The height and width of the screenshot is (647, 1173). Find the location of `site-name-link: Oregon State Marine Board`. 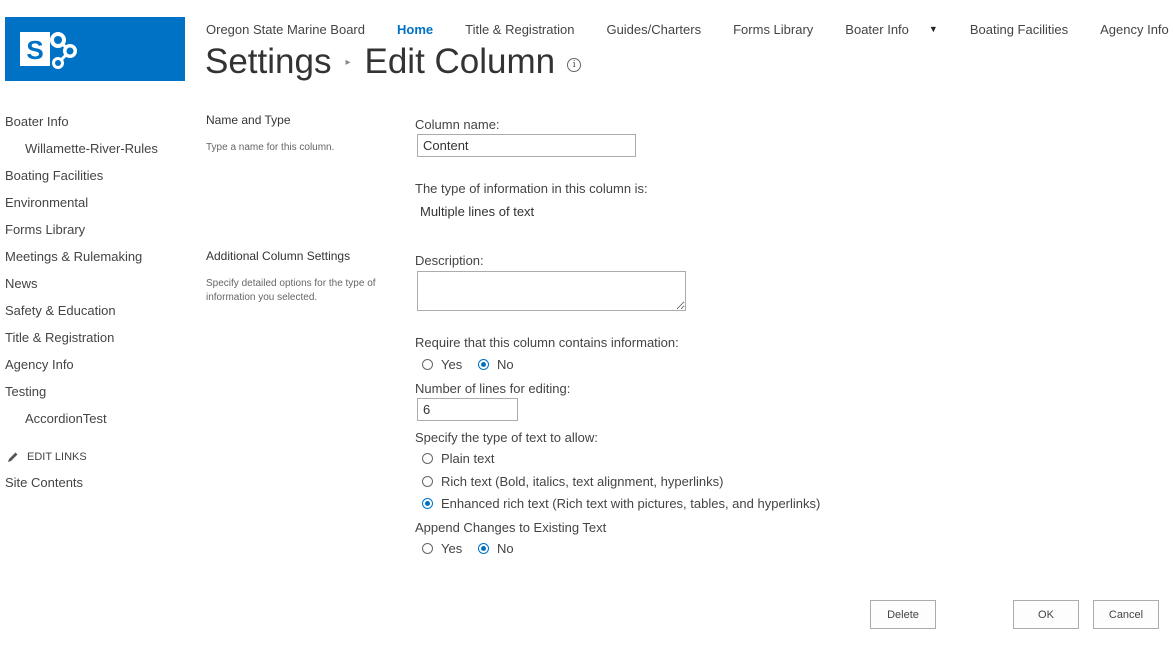

site-name-link: Oregon State Marine Board is located at coordinates (285, 29).